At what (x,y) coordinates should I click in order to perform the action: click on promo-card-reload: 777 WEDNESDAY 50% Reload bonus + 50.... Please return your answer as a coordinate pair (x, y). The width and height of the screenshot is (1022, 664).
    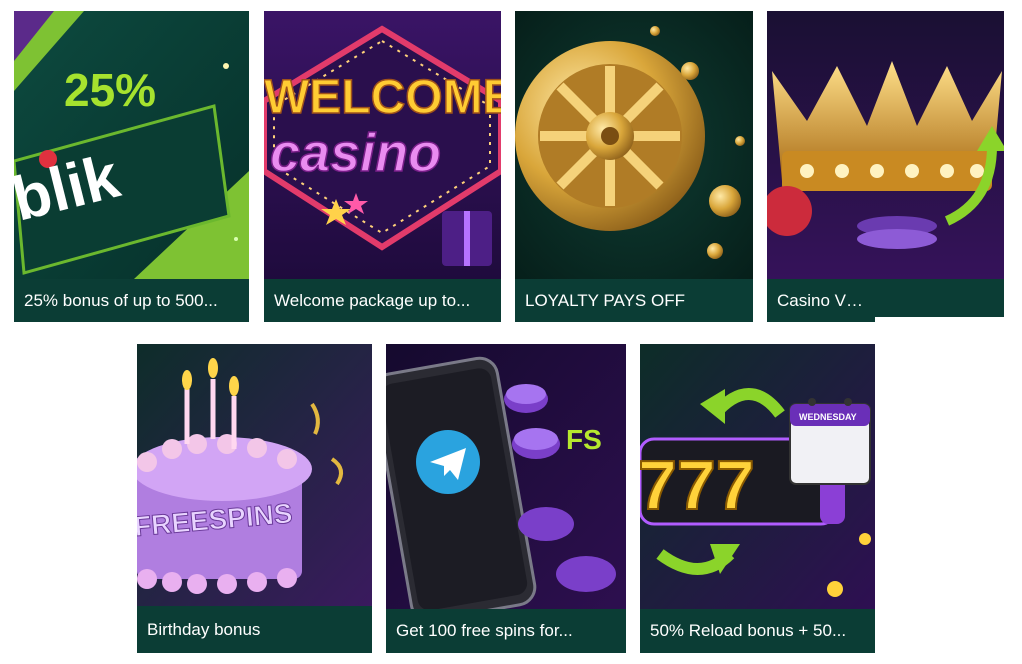
    Looking at the image, I should click on (757, 498).